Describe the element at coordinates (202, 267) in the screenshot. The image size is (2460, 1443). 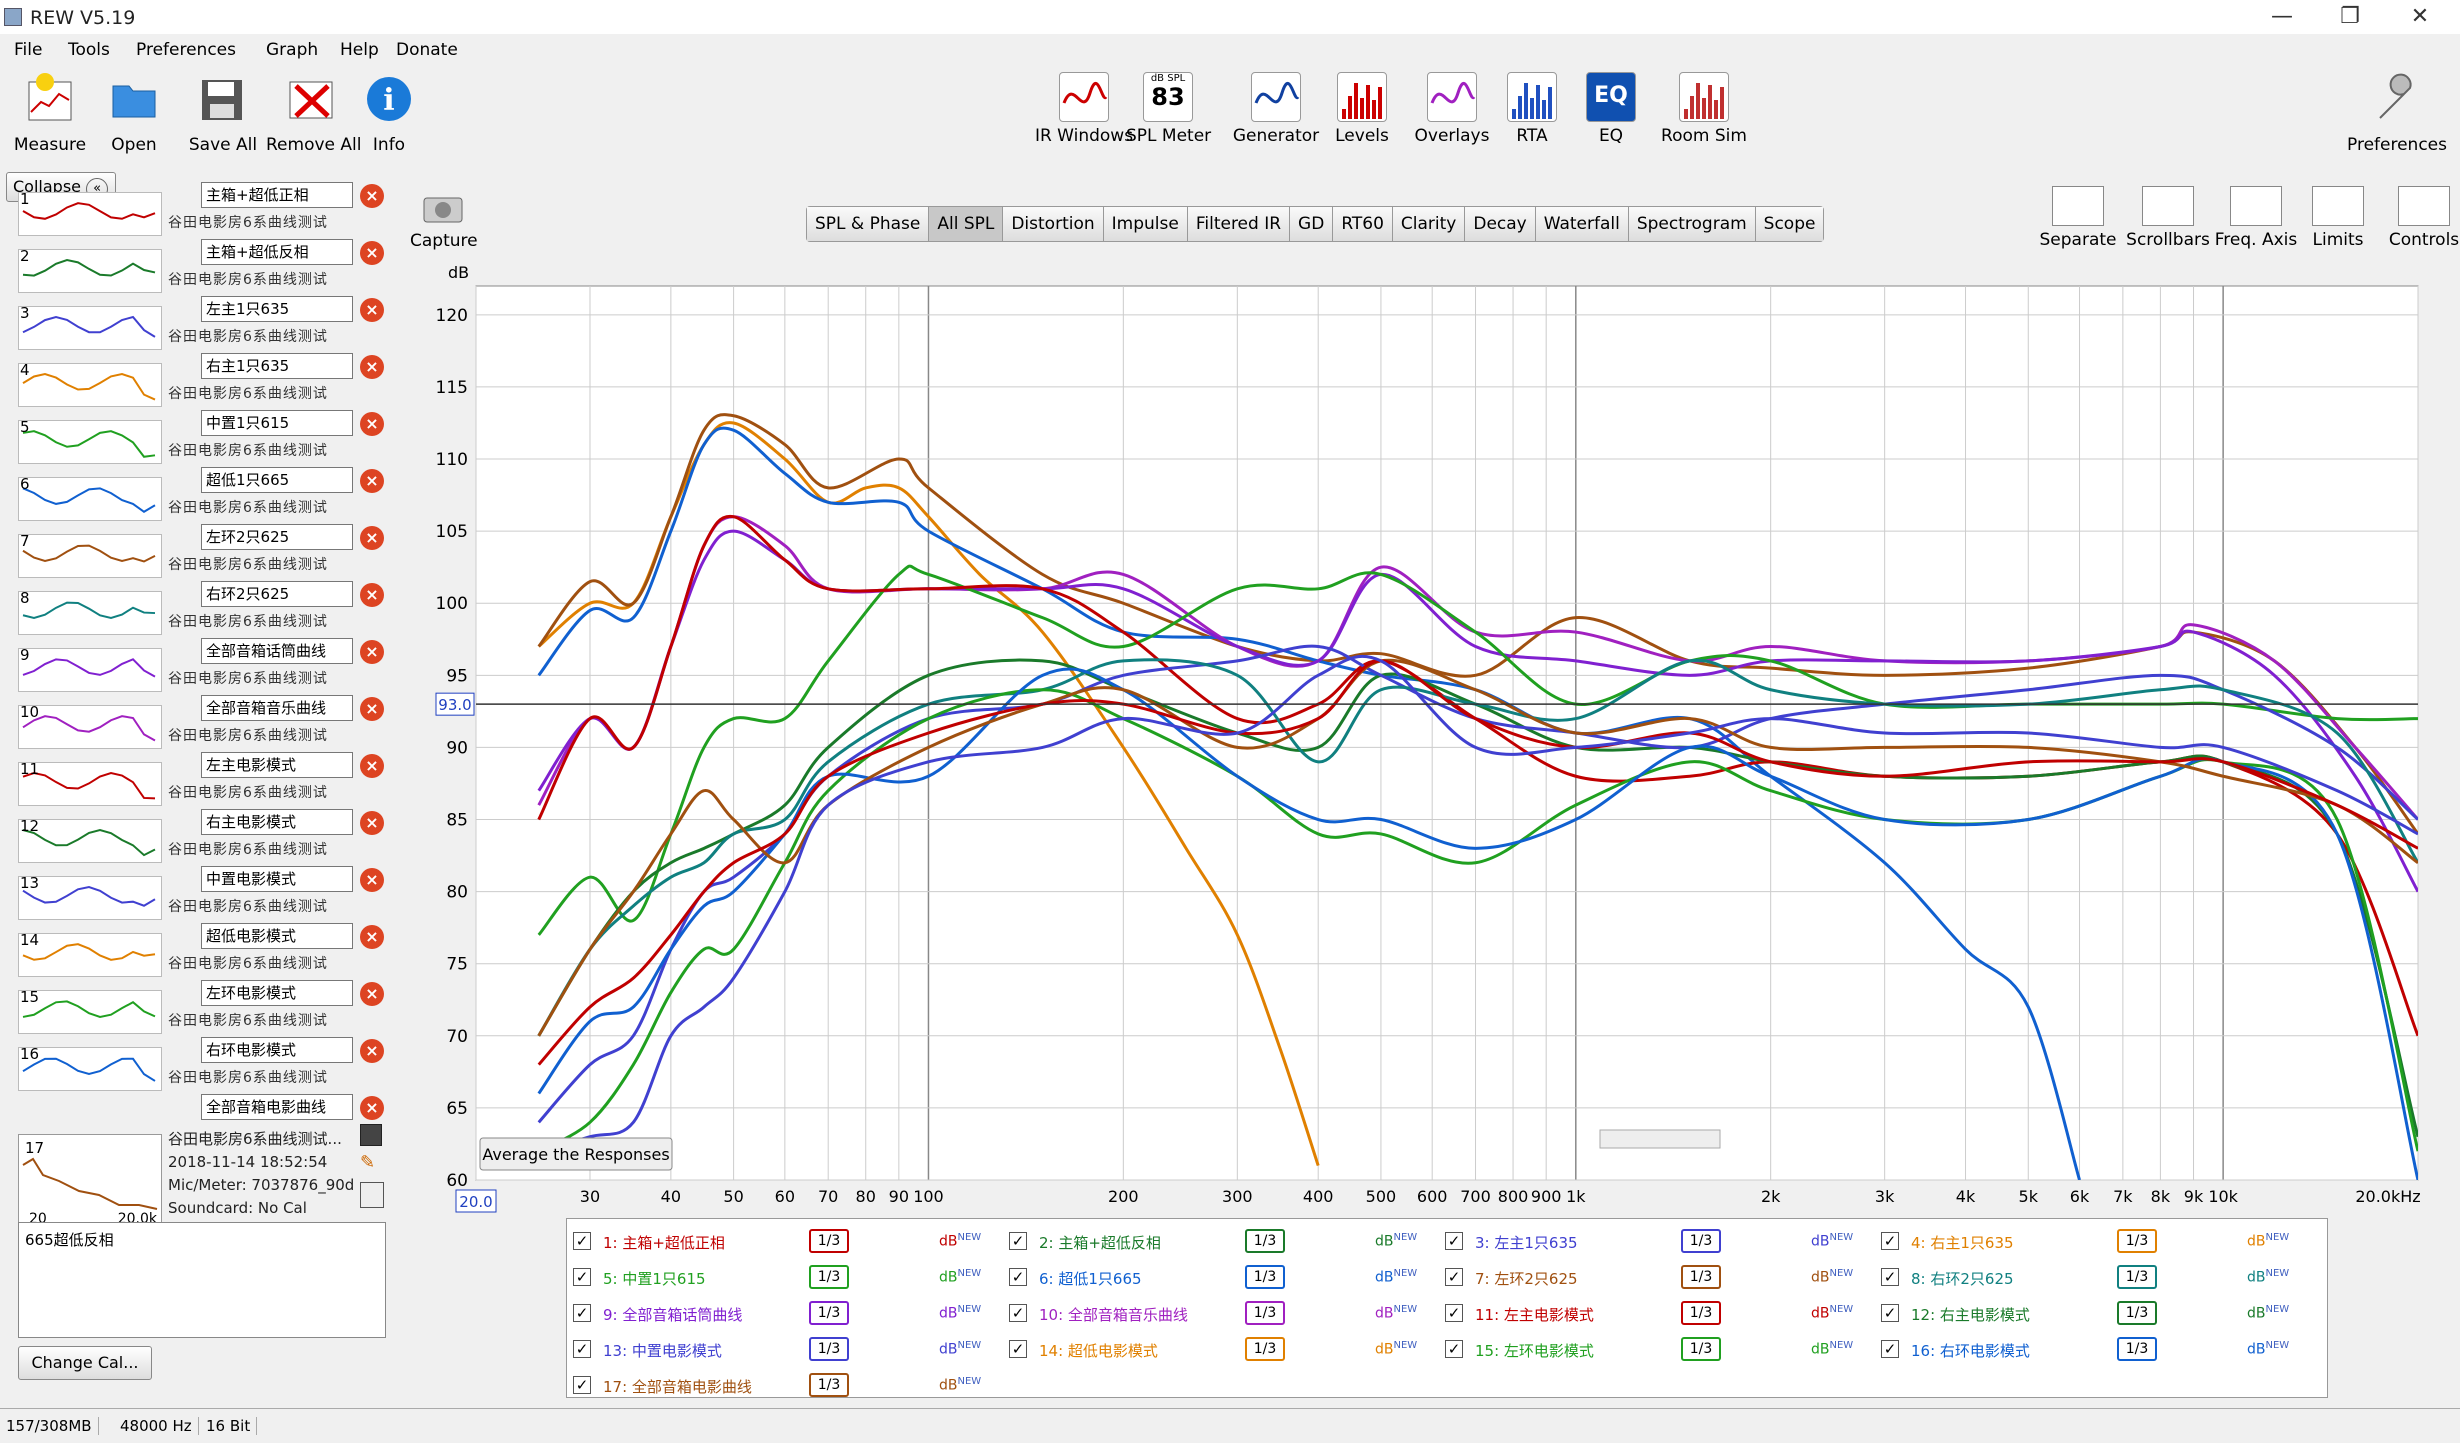
I see `measurement-row: 2 主箱+超低反相 × 谷田电影房6系曲线测试` at that location.